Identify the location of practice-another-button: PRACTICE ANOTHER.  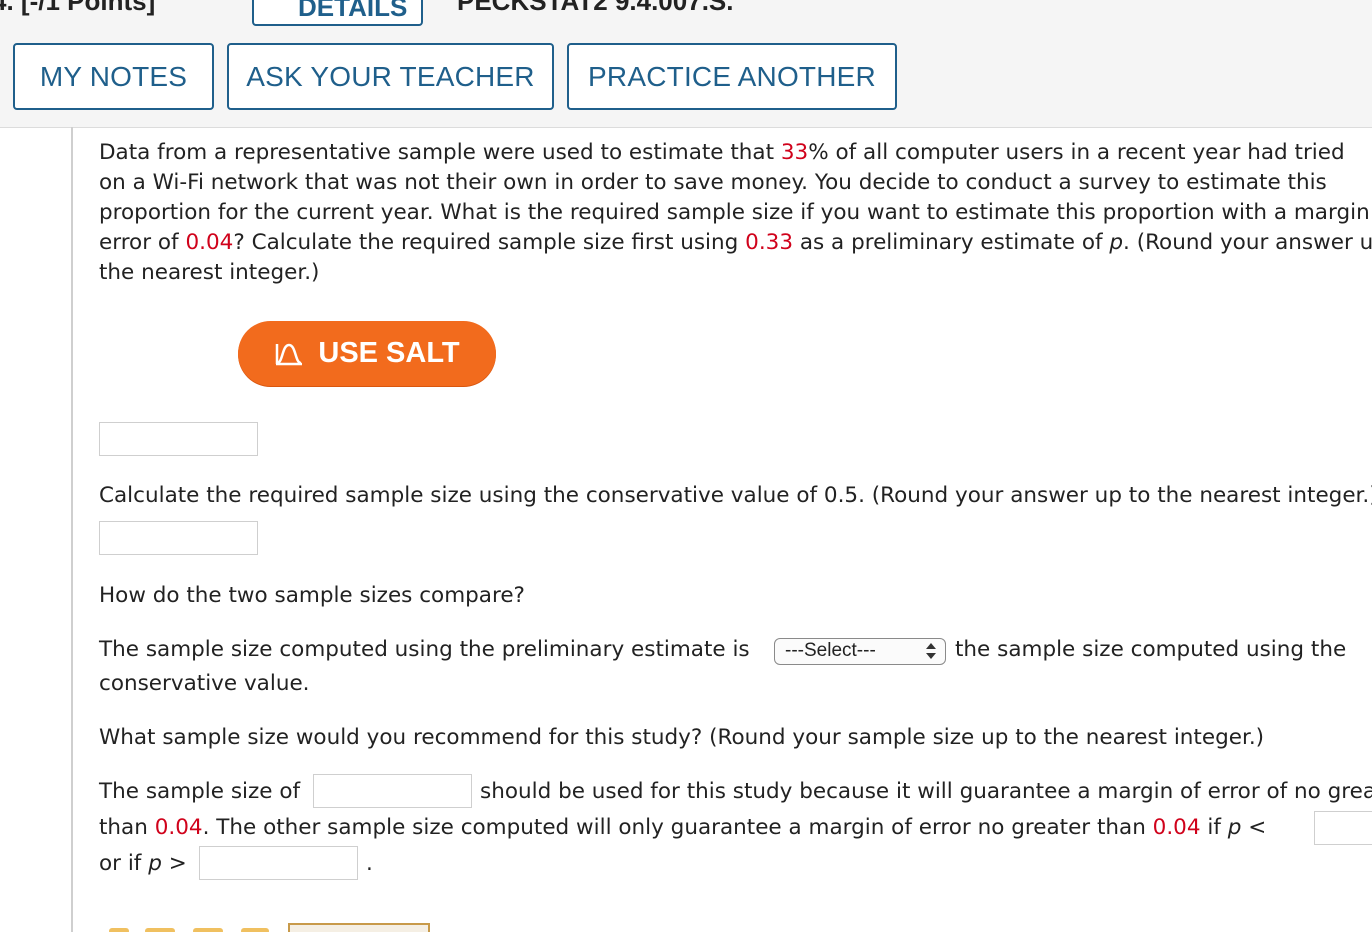
(732, 76).